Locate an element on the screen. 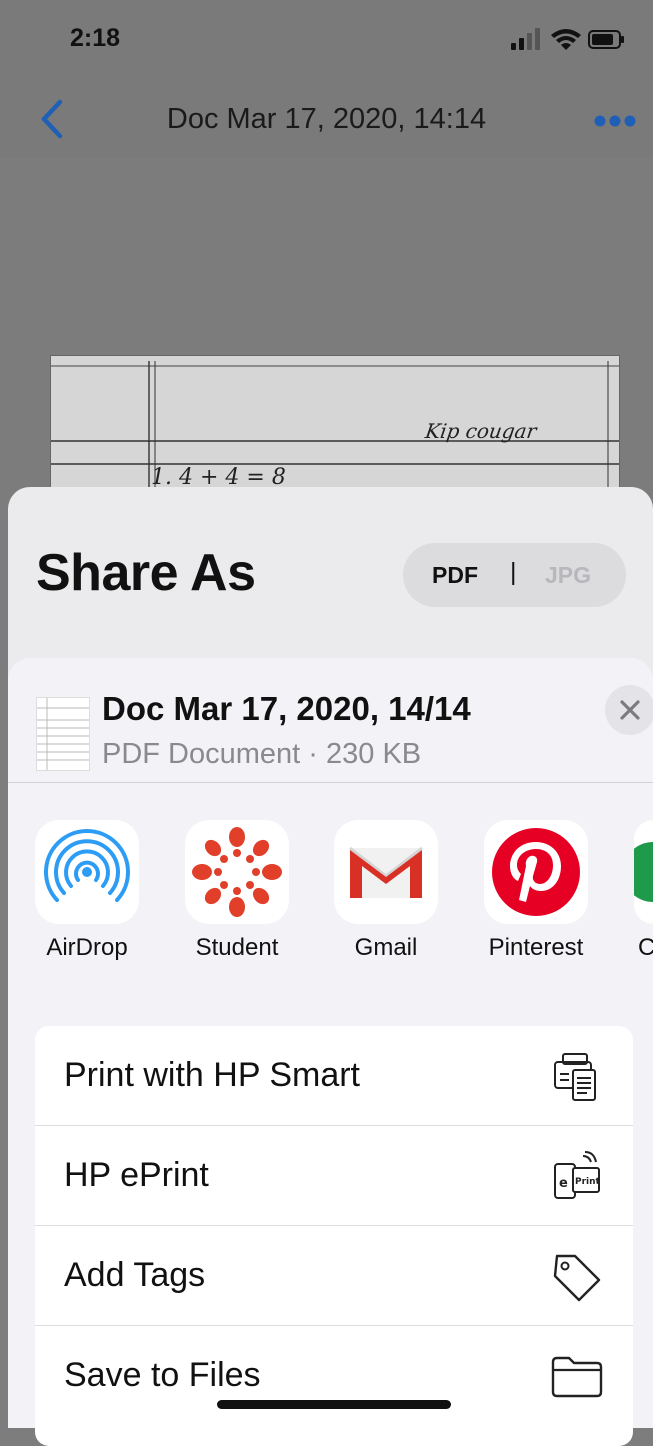 The height and width of the screenshot is (1446, 653). app-label-airdrop: AirDrop is located at coordinates (87, 947).